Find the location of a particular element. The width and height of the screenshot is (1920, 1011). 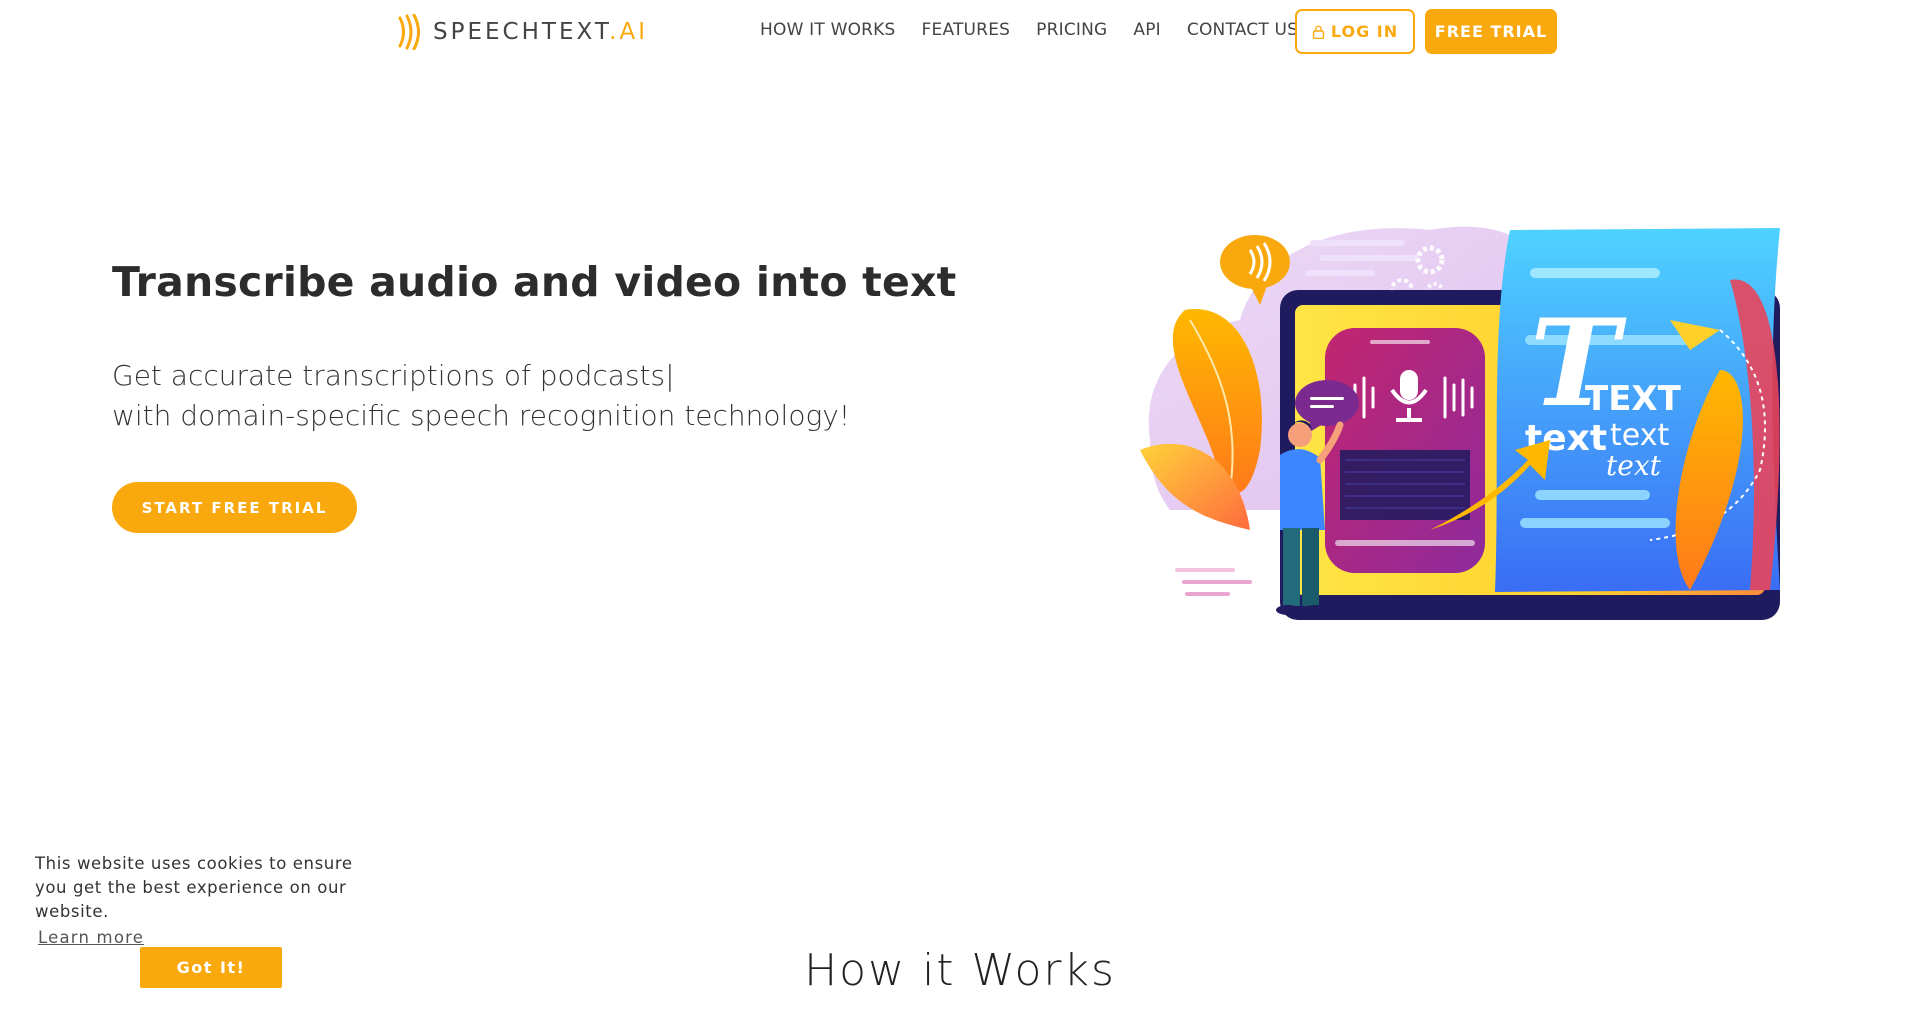

sound-waves-icon is located at coordinates (409, 32).